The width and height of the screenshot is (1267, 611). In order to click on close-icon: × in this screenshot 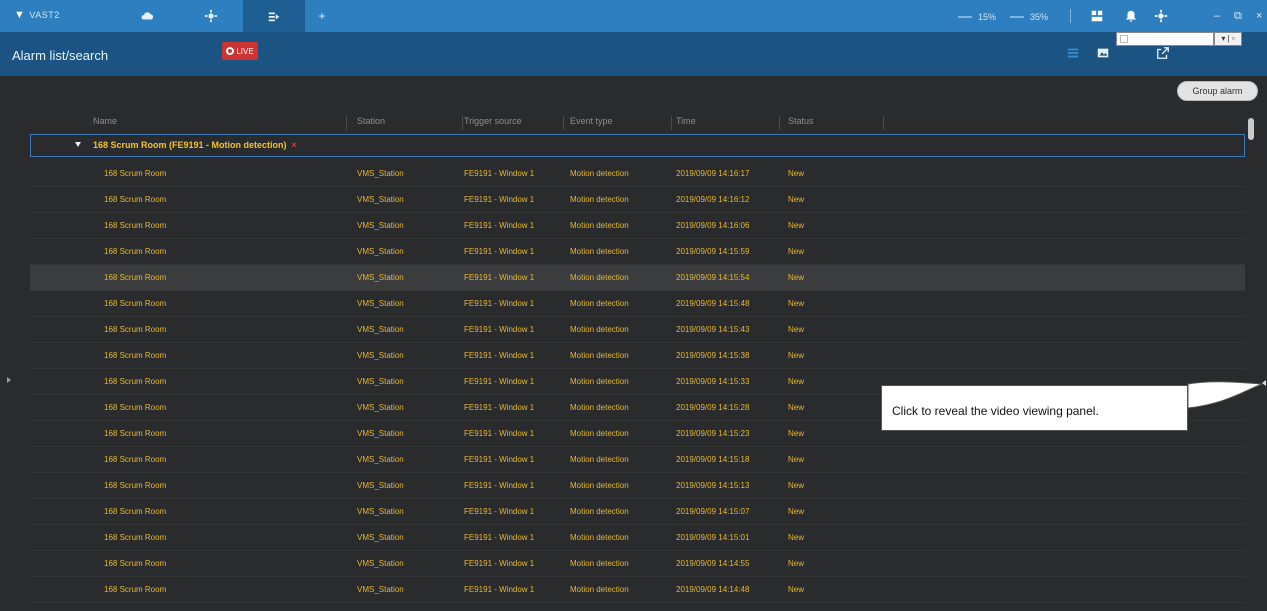, I will do `click(1259, 16)`.